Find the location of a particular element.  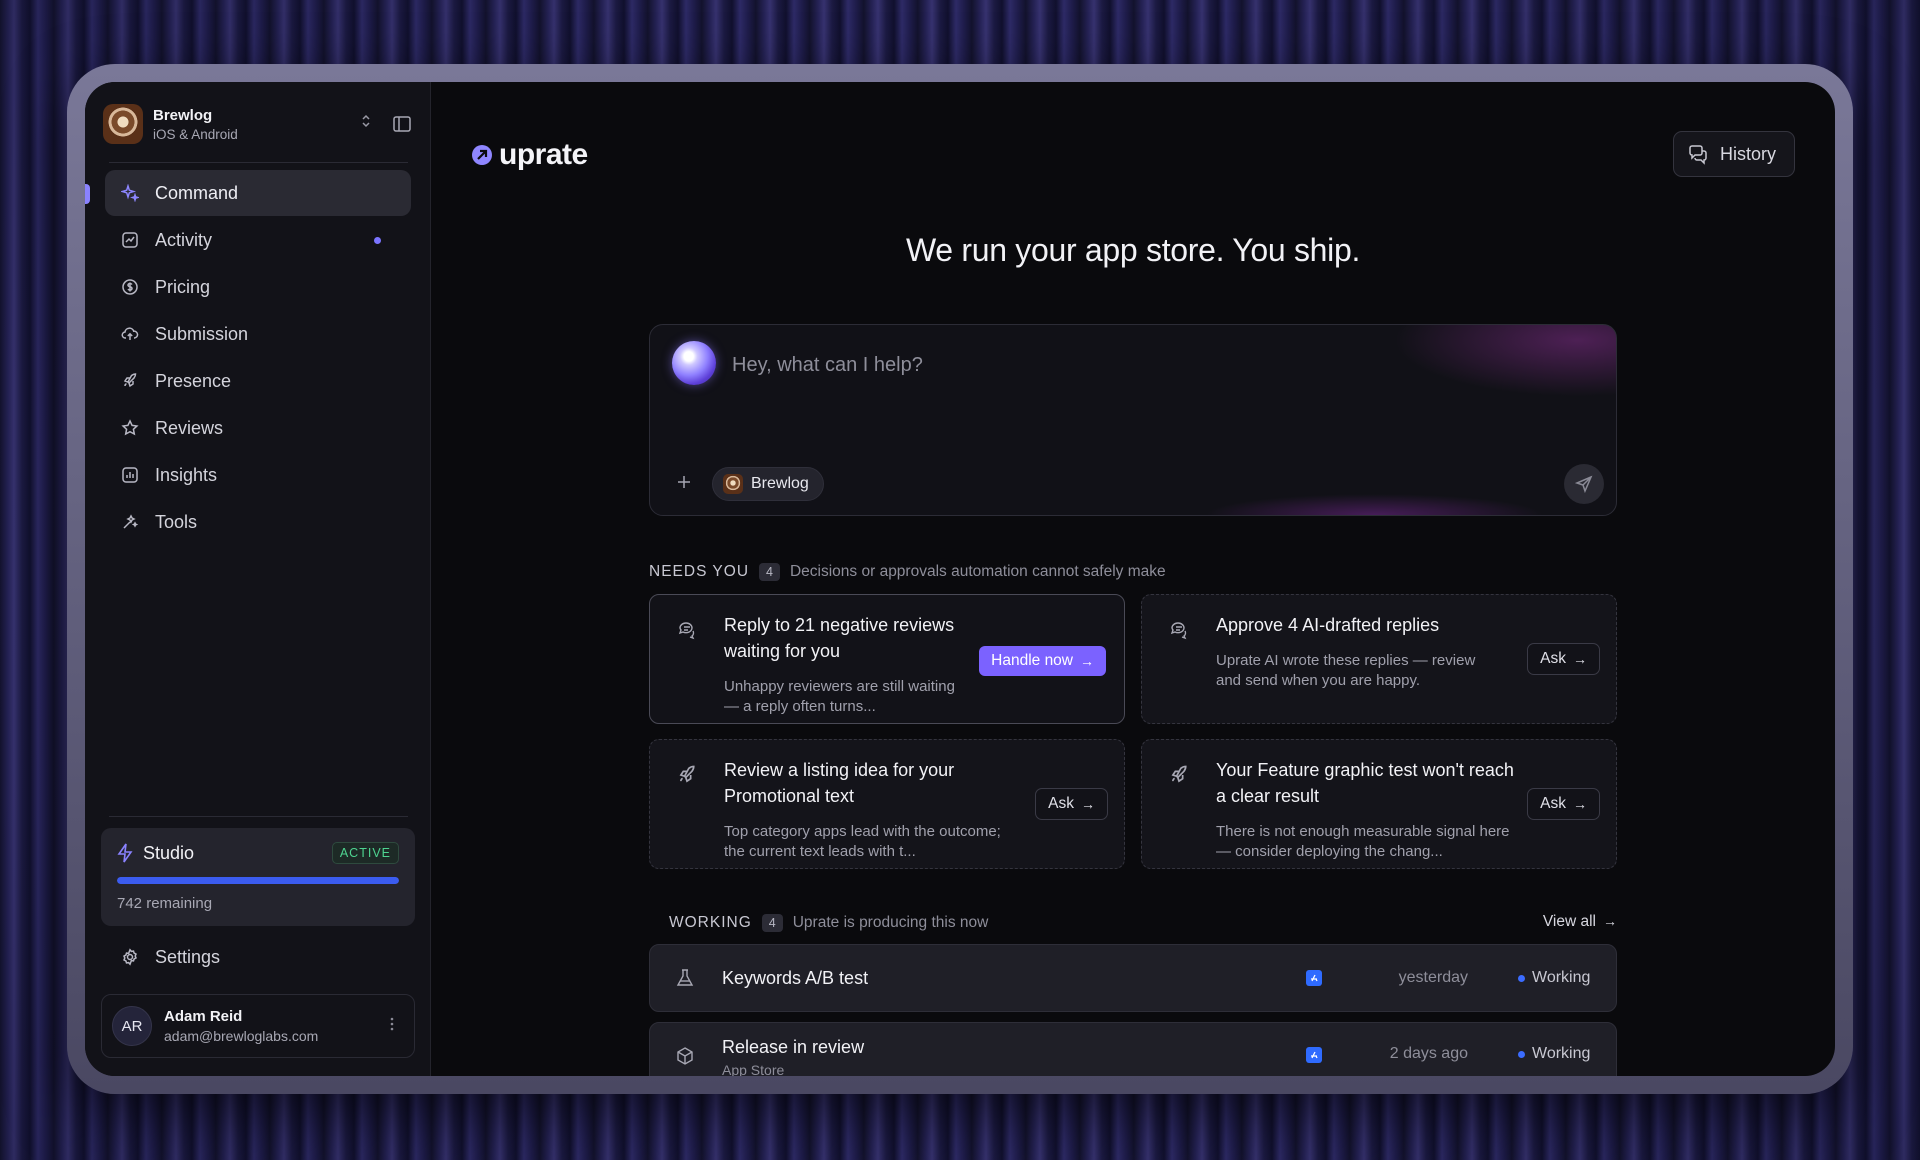

more-options-icon is located at coordinates (392, 1026).